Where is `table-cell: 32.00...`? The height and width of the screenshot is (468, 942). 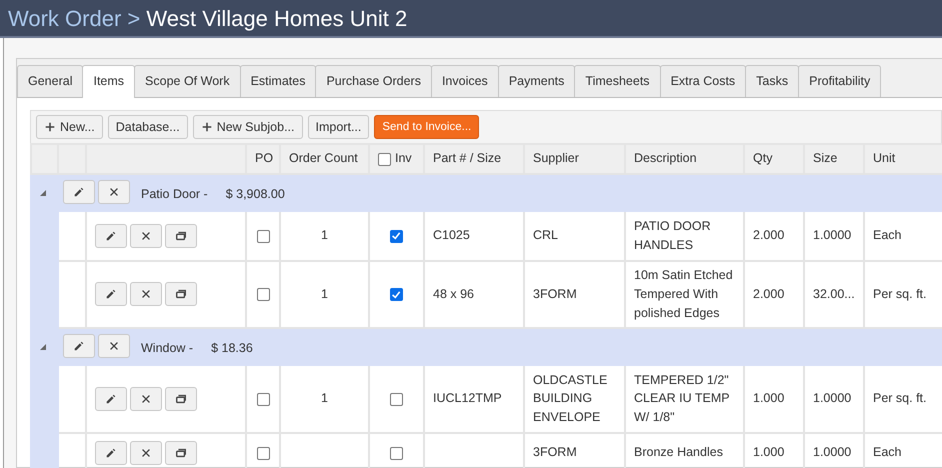 table-cell: 32.00... is located at coordinates (834, 293).